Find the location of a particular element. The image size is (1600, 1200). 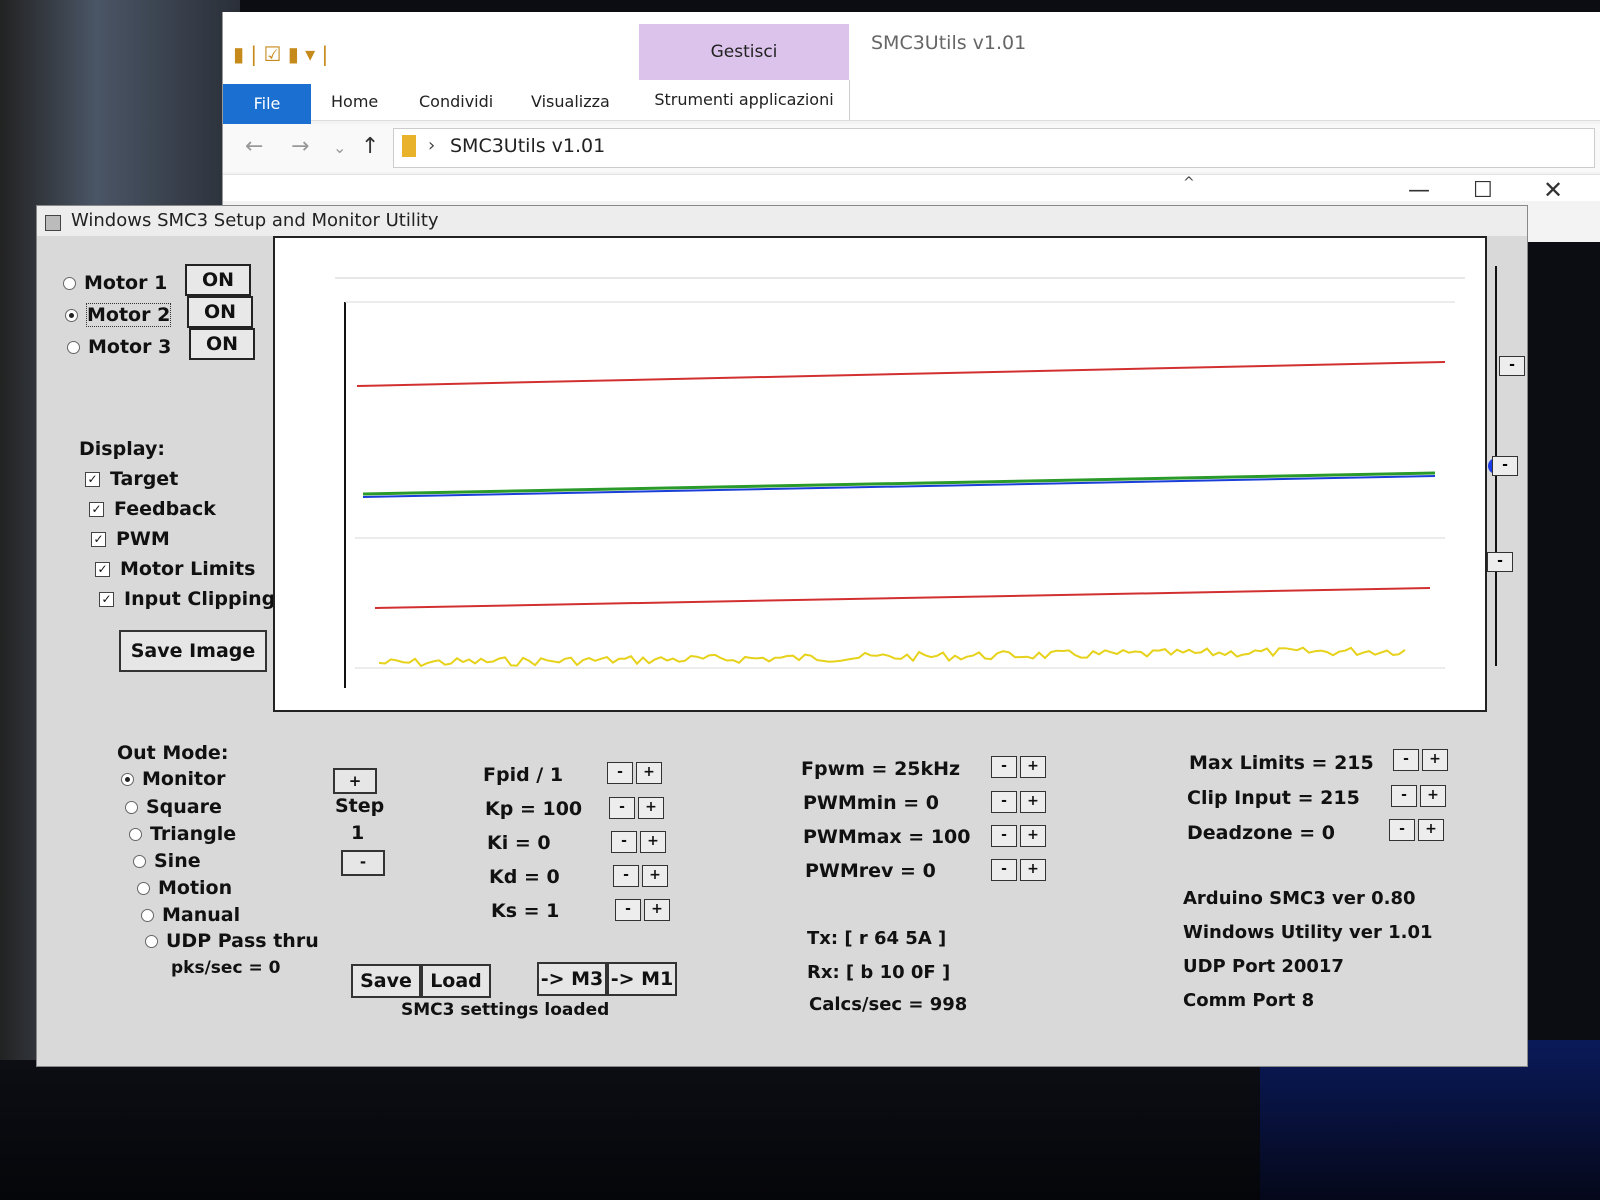

out-mode-monitor-radio: Monitor is located at coordinates (173, 779).